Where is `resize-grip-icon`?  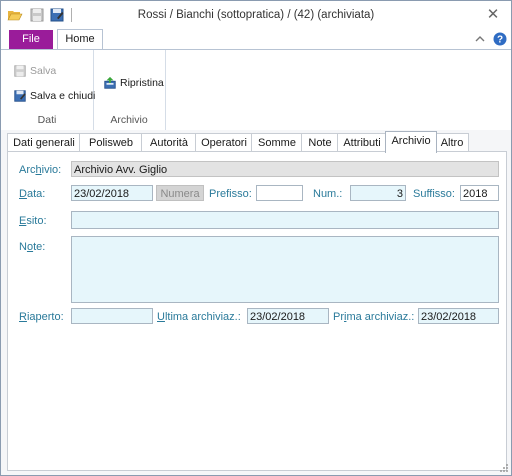 resize-grip-icon is located at coordinates (504, 468).